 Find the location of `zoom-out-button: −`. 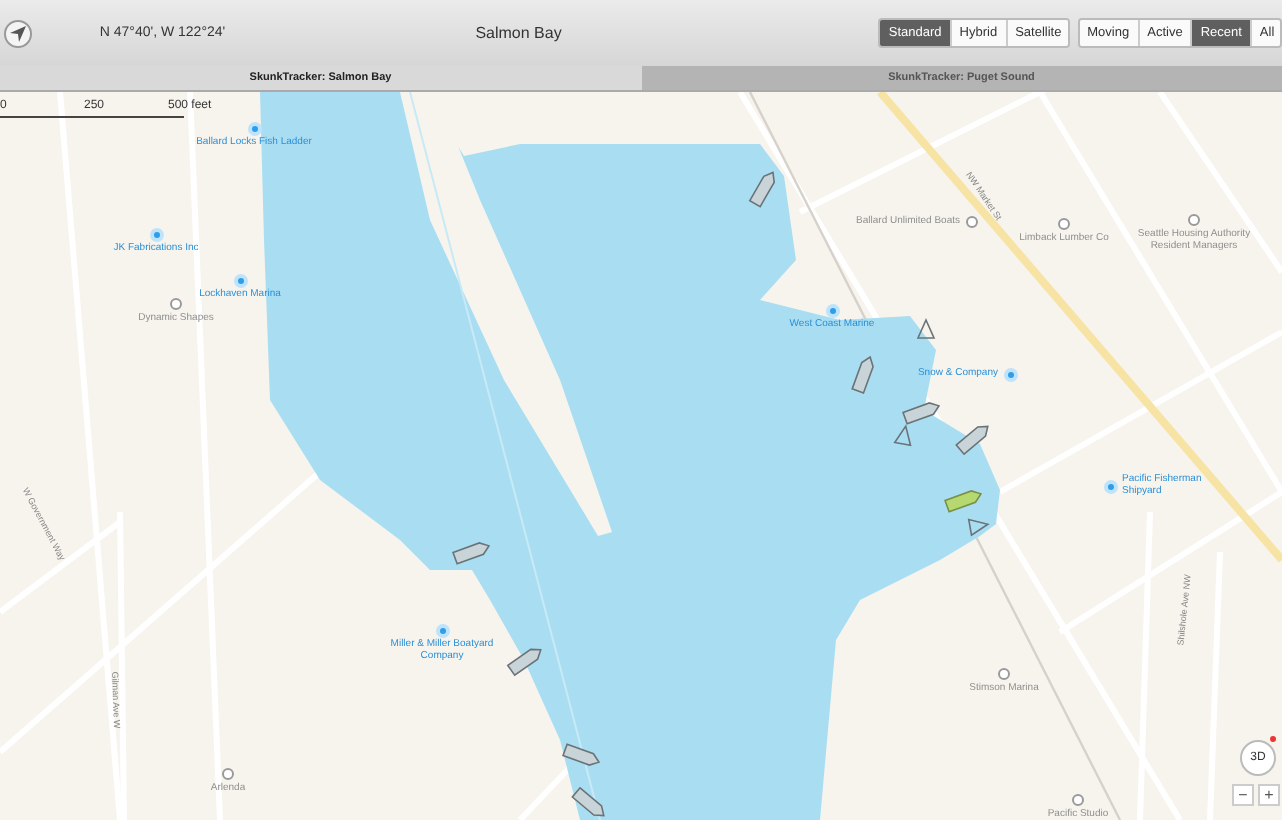

zoom-out-button: − is located at coordinates (1243, 795).